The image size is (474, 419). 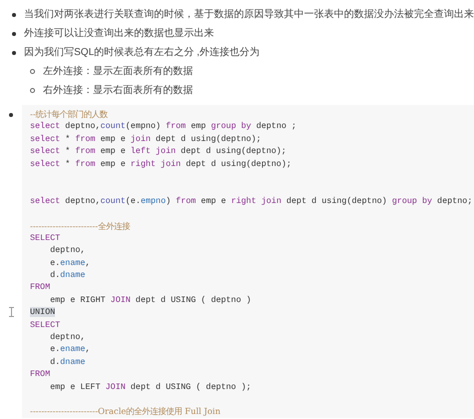 I want to click on bullet-text: 因为我们写SQL的时候表总有左右之分 ,外连接也分为, so click(x=142, y=52).